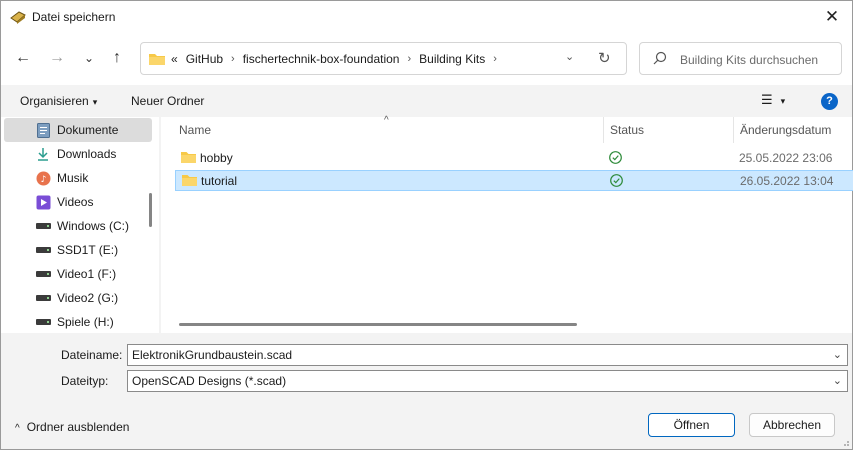 The height and width of the screenshot is (450, 853). I want to click on sidebar-item-videos: Videos, so click(78, 202).